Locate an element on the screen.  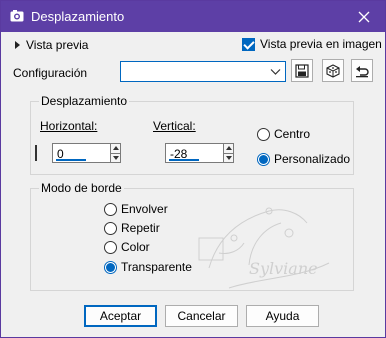
close-icon is located at coordinates (364, 16).